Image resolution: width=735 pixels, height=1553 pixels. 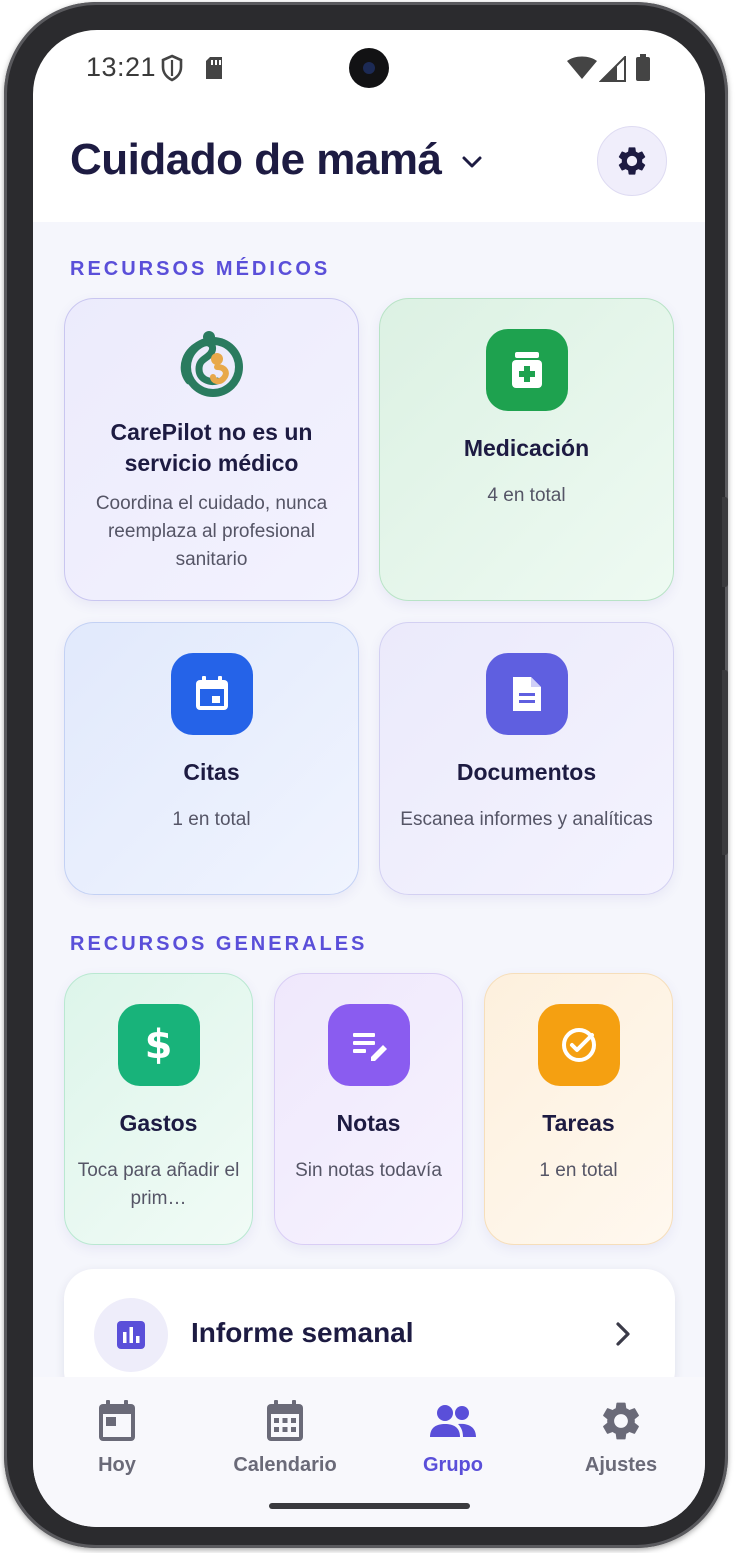 What do you see at coordinates (285, 1420) in the screenshot?
I see `calendar-month-icon` at bounding box center [285, 1420].